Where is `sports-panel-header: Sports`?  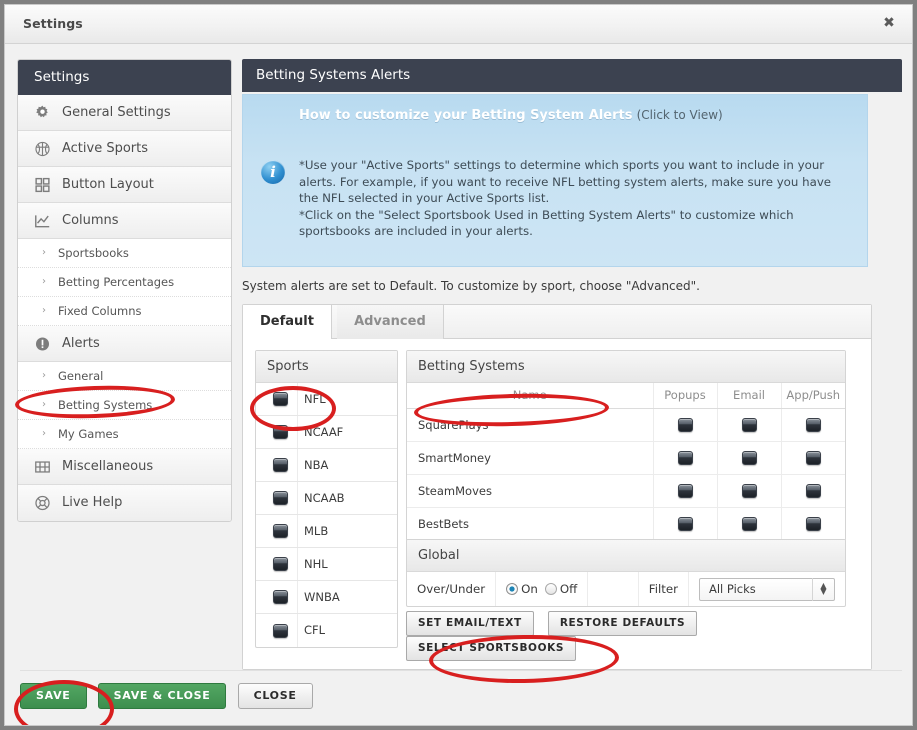
sports-panel-header: Sports is located at coordinates (326, 367).